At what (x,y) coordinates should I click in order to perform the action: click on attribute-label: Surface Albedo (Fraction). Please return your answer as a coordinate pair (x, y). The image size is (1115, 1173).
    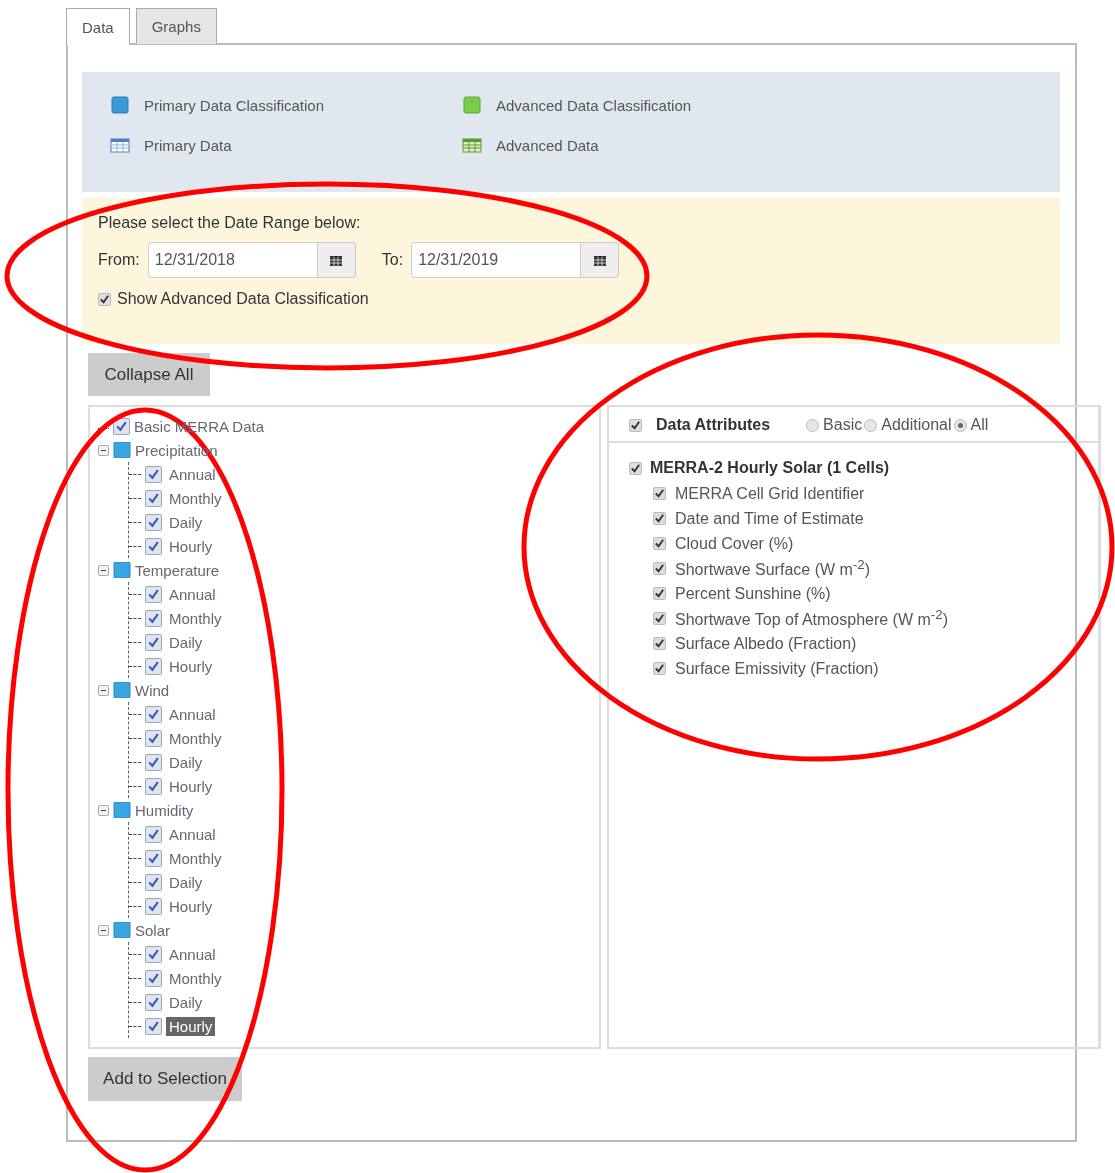
    Looking at the image, I should click on (766, 643).